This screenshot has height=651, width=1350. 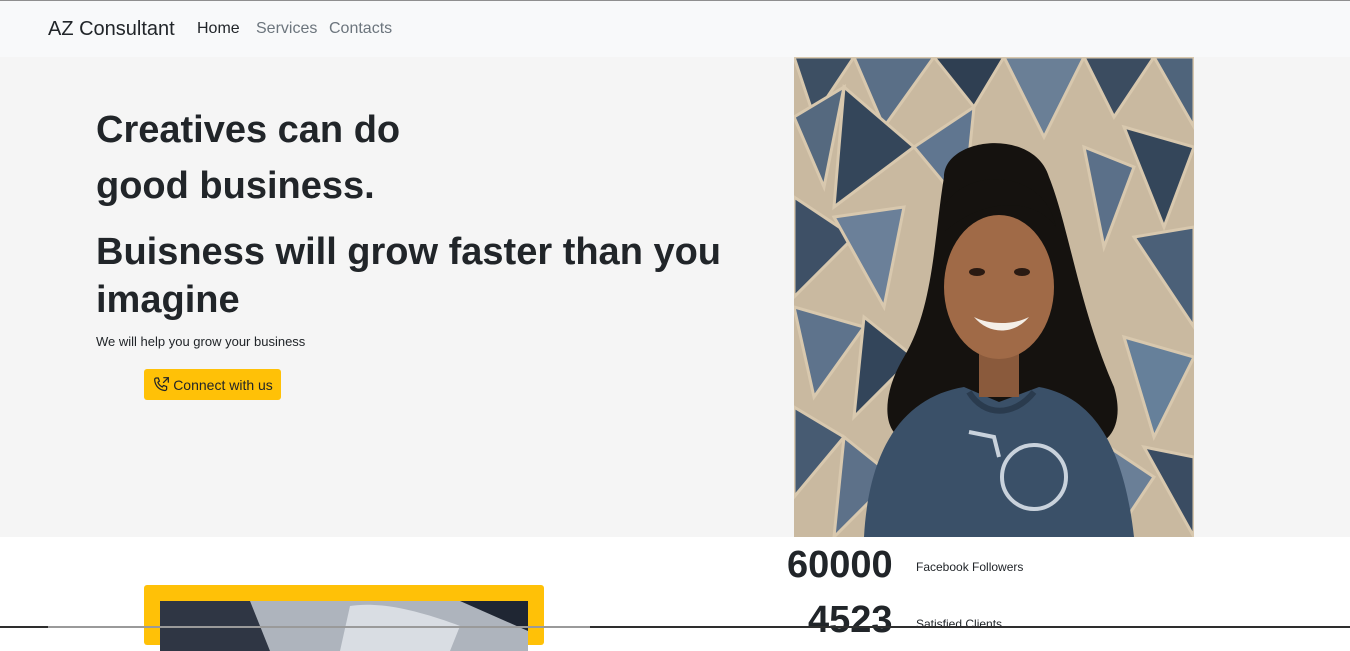 I want to click on nav-contacts-link: Contacts, so click(x=360, y=29).